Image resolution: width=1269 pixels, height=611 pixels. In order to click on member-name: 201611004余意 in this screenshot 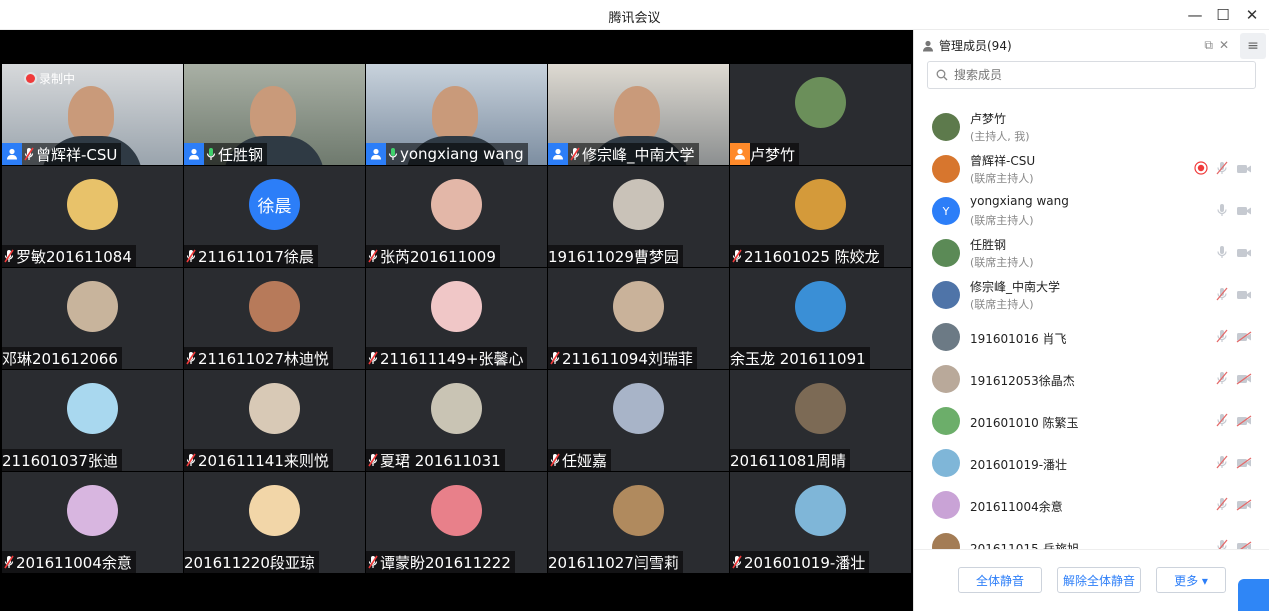, I will do `click(1016, 507)`.